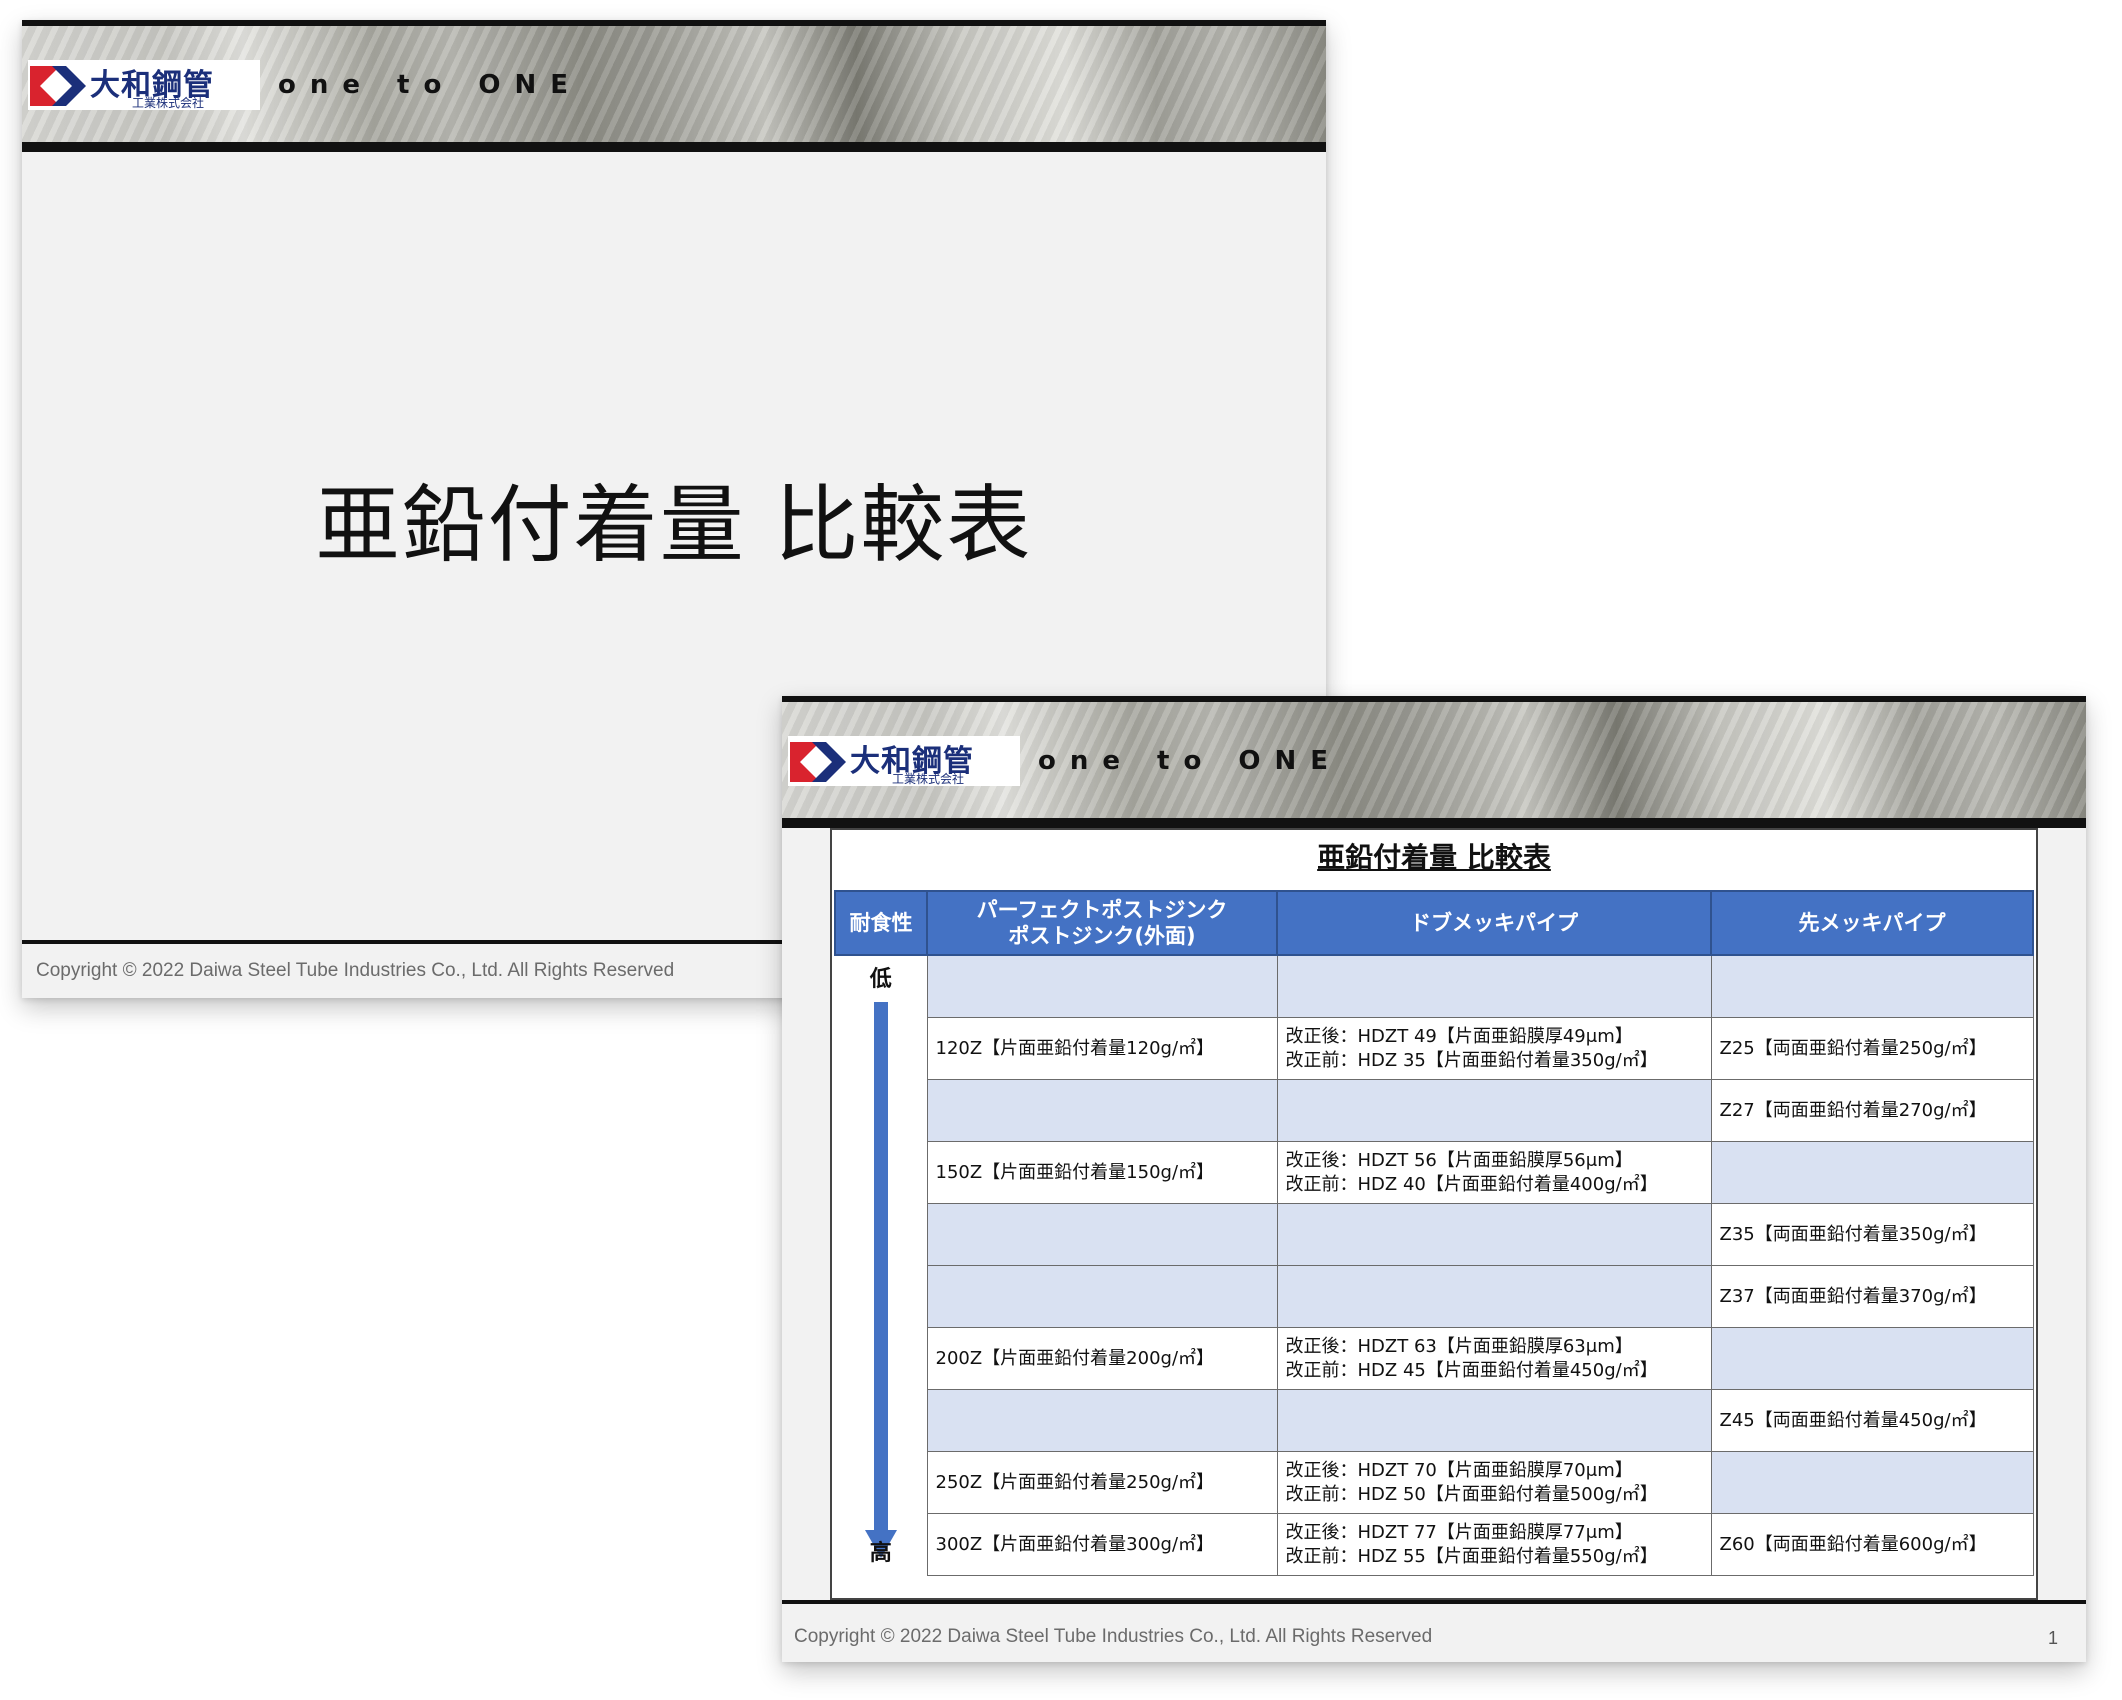  What do you see at coordinates (674, 525) in the screenshot?
I see `slide-title: 亜鉛付着量 比較表` at bounding box center [674, 525].